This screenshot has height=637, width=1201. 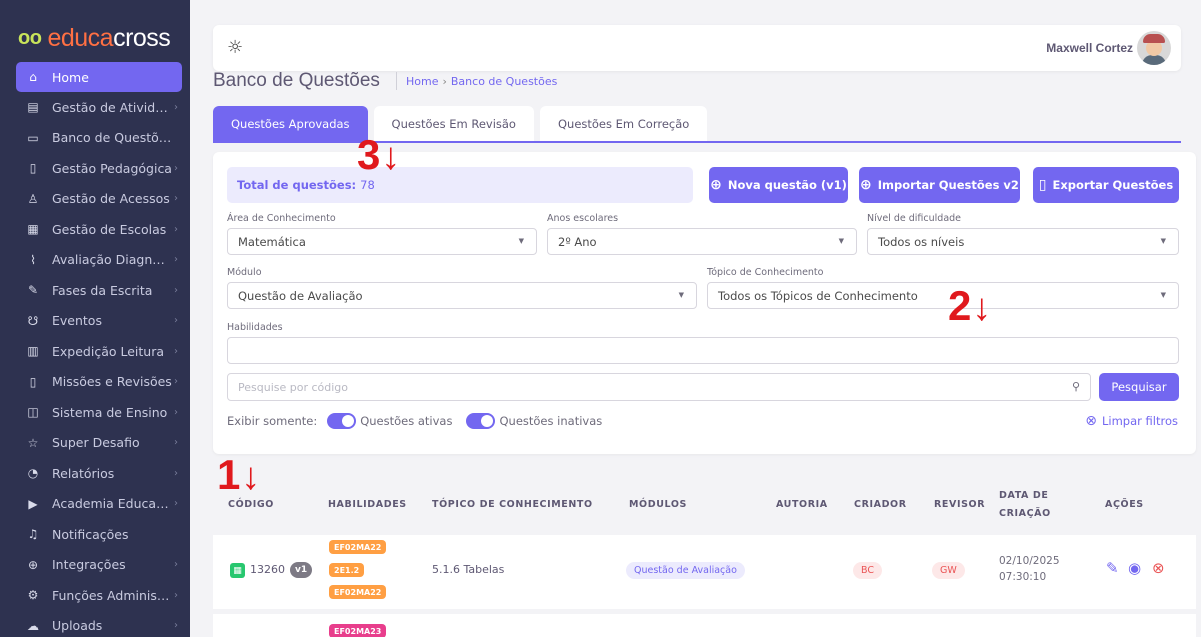 I want to click on sidebar-item-label: Integrações, so click(x=89, y=565).